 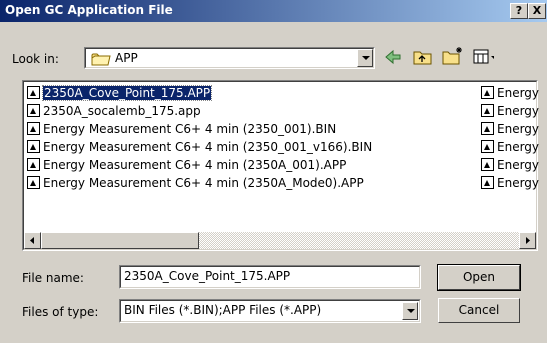 I want to click on new-folder-icon, so click(x=452, y=55).